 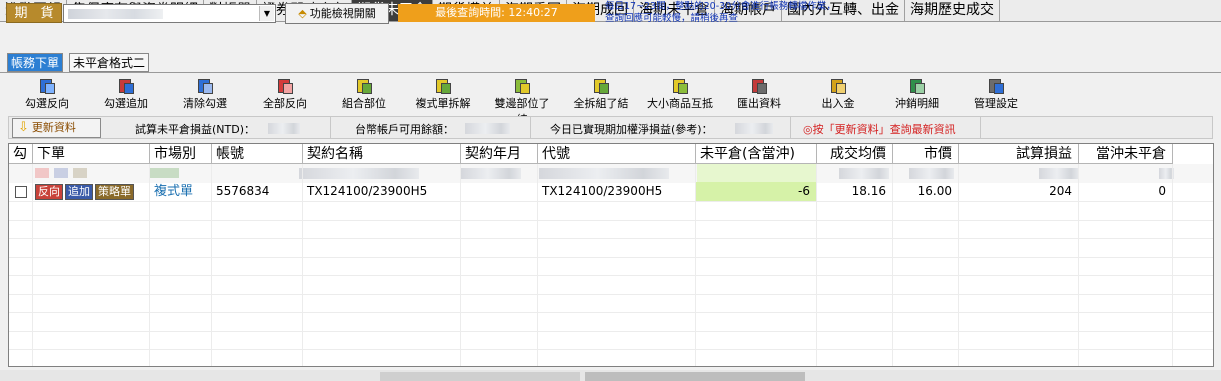 What do you see at coordinates (617, 191) in the screenshot?
I see `code-cell: TX124100/23900H5` at bounding box center [617, 191].